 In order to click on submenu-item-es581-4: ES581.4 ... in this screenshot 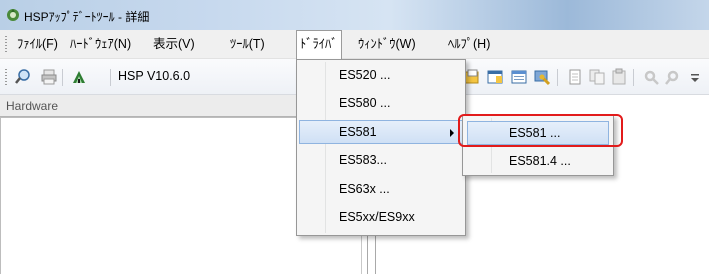, I will do `click(538, 161)`.